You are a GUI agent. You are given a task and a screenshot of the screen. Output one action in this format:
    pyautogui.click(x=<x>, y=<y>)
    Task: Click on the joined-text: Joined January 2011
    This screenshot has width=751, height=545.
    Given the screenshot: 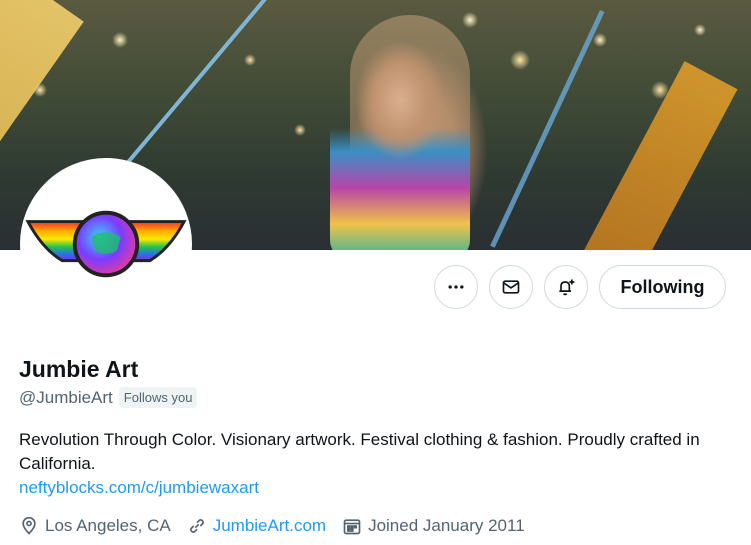 What is the action you would take?
    pyautogui.click(x=446, y=525)
    